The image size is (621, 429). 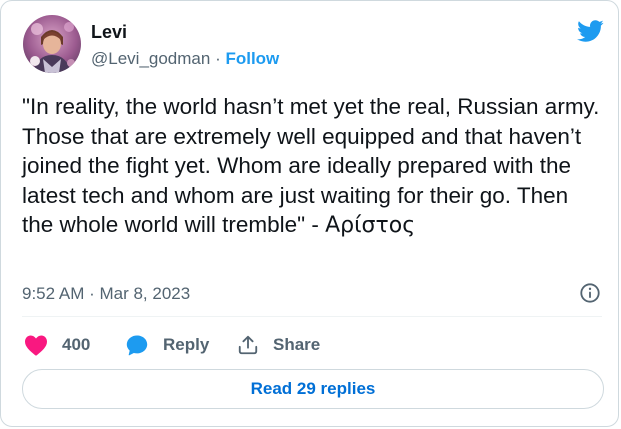 I want to click on divider, so click(x=312, y=316).